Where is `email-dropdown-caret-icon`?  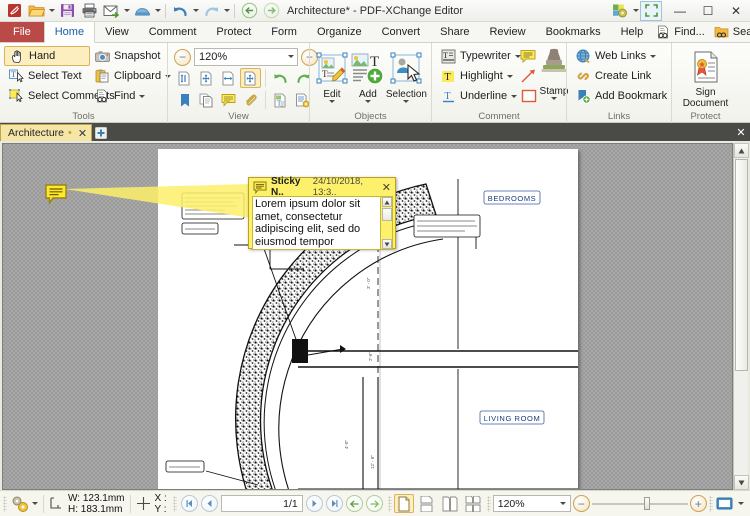
email-dropdown-caret-icon is located at coordinates (126, 11).